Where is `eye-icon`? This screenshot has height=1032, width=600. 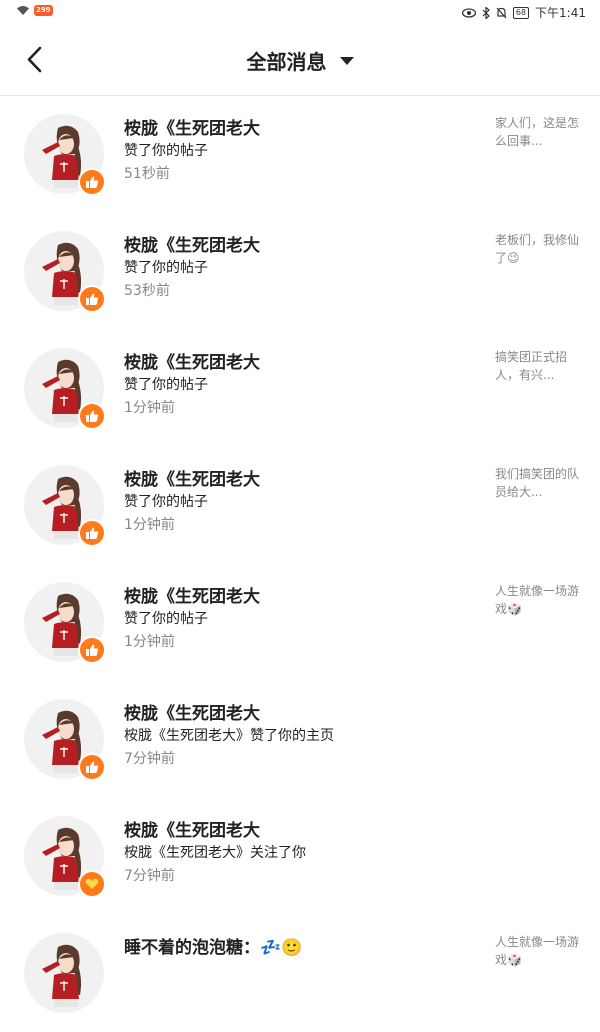
eye-icon is located at coordinates (468, 12).